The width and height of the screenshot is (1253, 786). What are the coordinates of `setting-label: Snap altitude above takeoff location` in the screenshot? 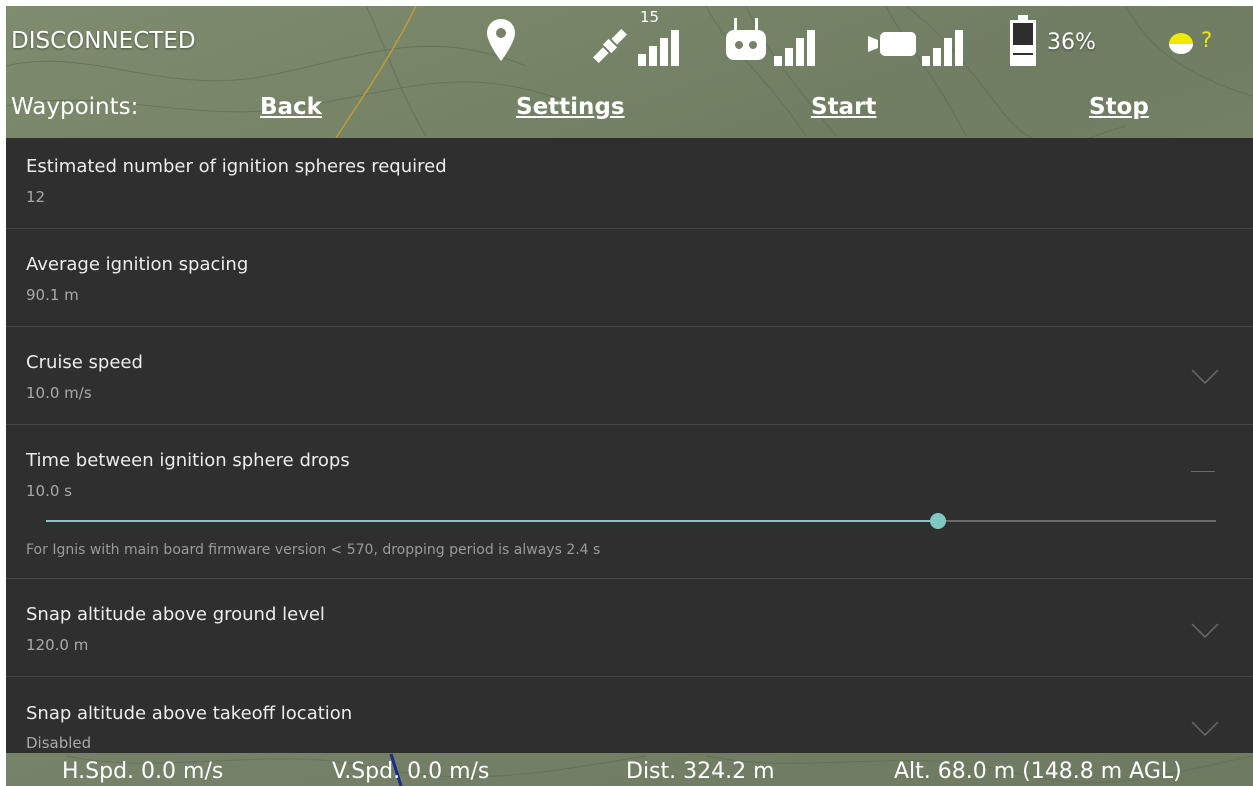 It's located at (189, 713).